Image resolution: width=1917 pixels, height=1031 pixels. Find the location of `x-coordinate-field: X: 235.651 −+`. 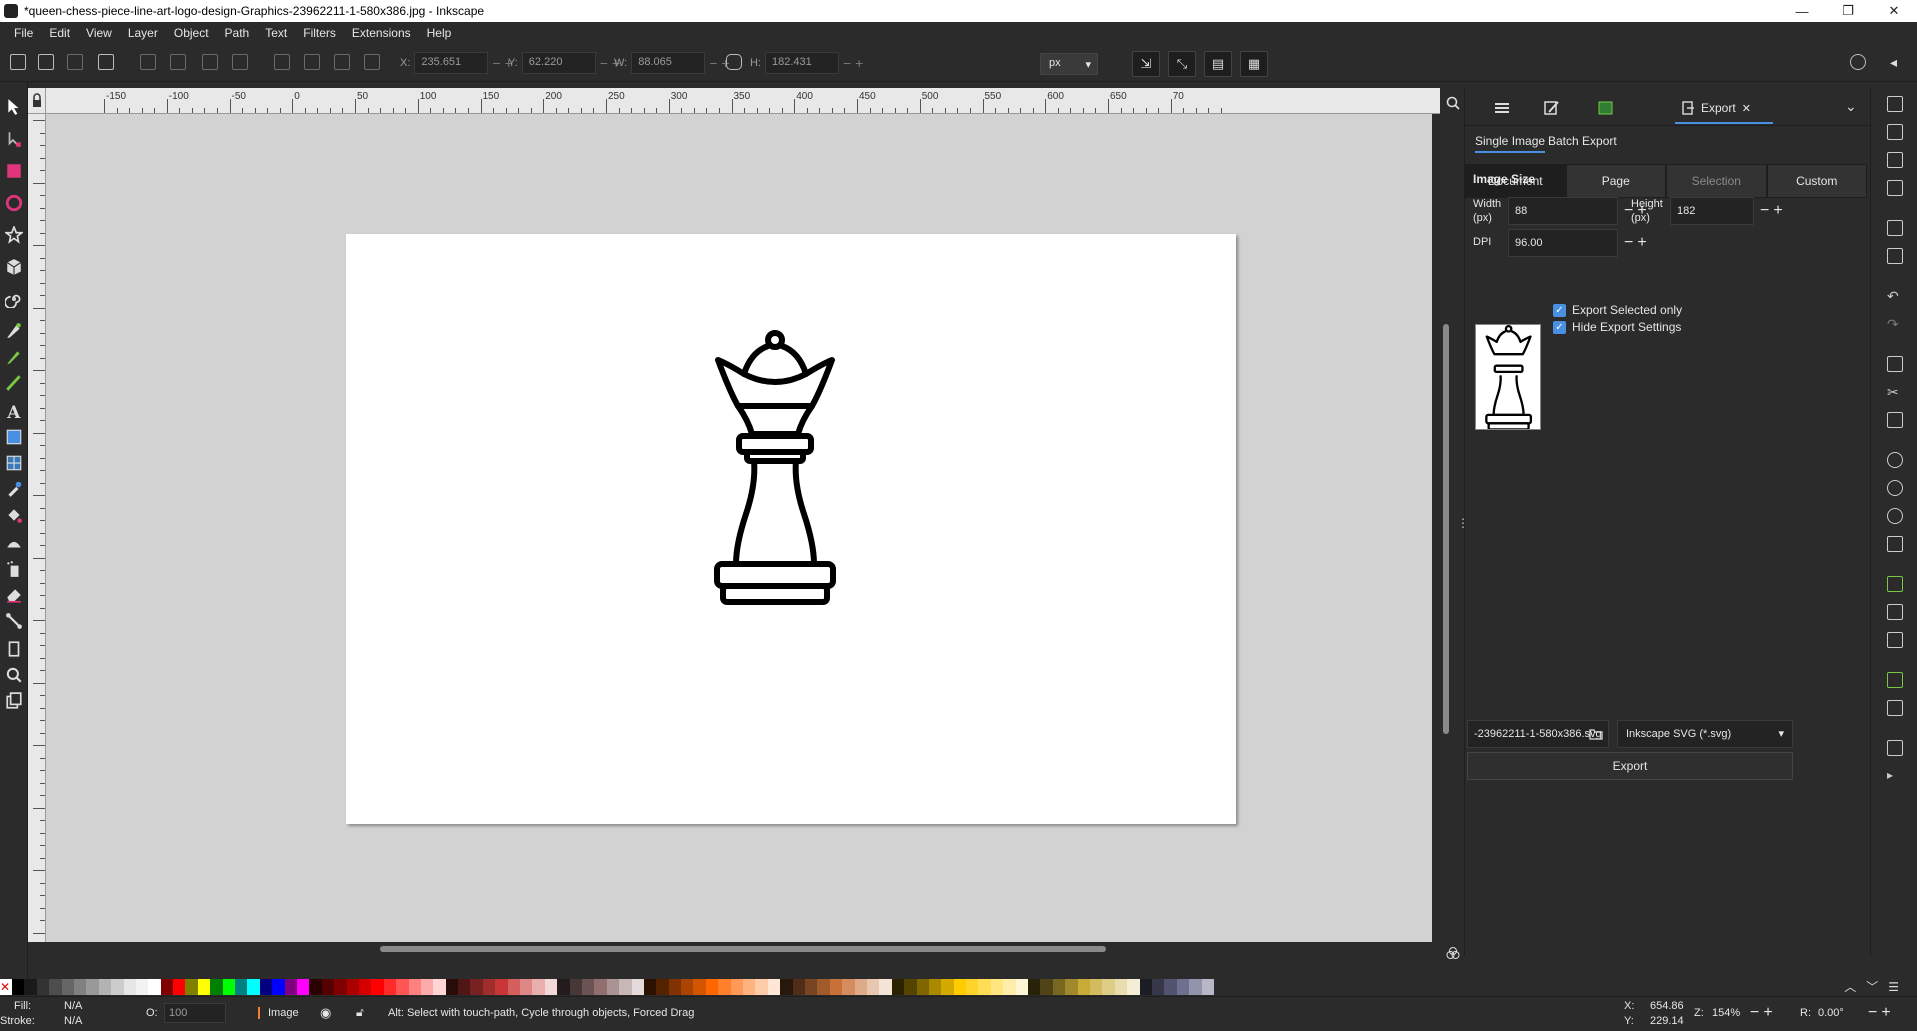

x-coordinate-field: X: 235.651 −+ is located at coordinates (458, 63).